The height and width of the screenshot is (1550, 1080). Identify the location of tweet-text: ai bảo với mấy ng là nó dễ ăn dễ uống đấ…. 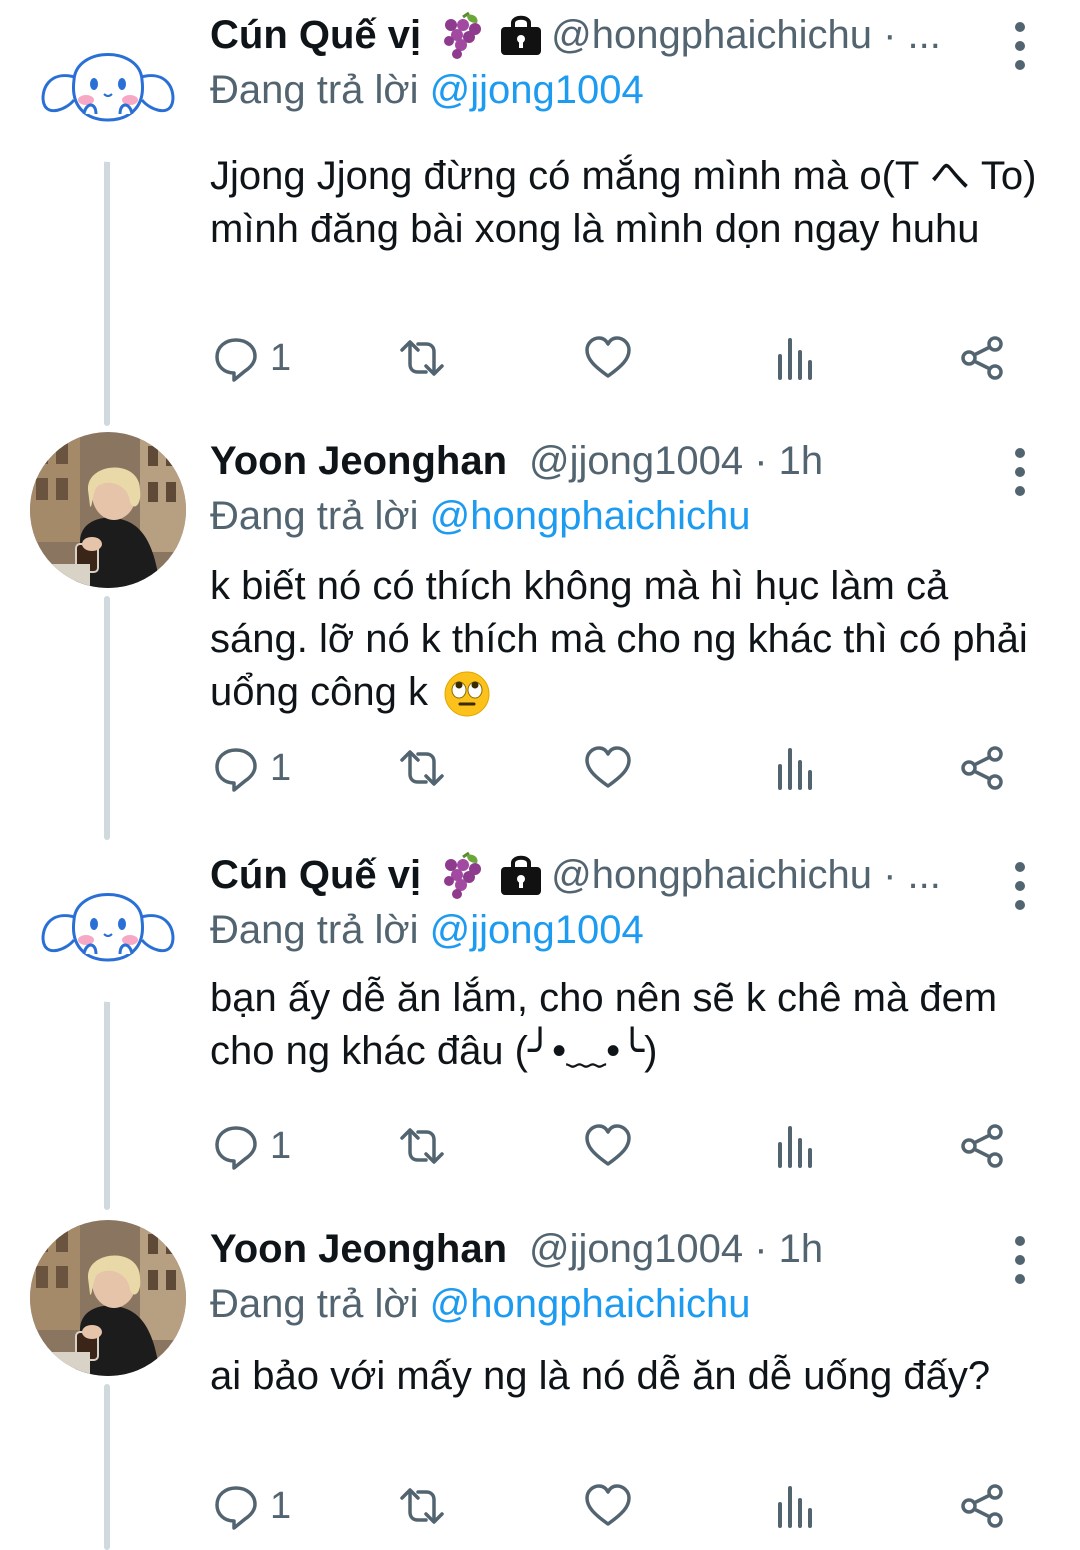
(600, 1376).